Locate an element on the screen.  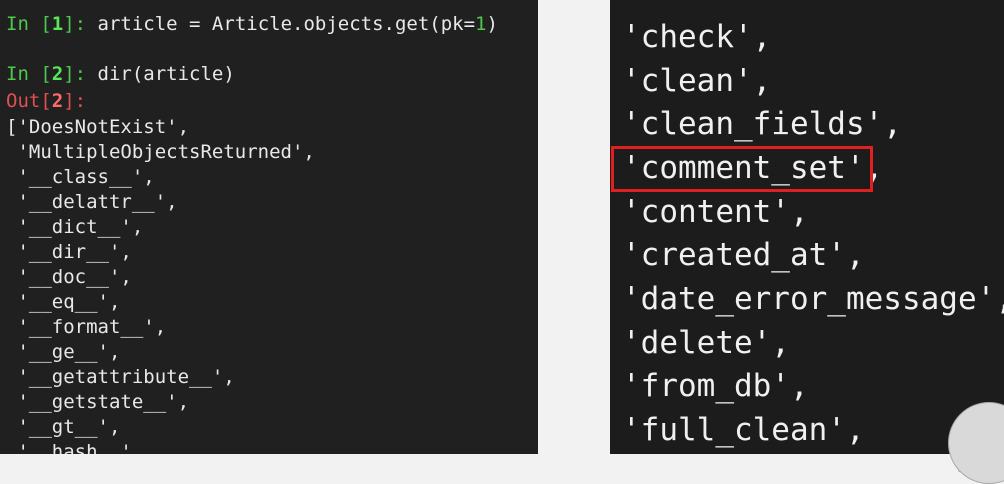
output-line: '__ge__', is located at coordinates (63, 352).